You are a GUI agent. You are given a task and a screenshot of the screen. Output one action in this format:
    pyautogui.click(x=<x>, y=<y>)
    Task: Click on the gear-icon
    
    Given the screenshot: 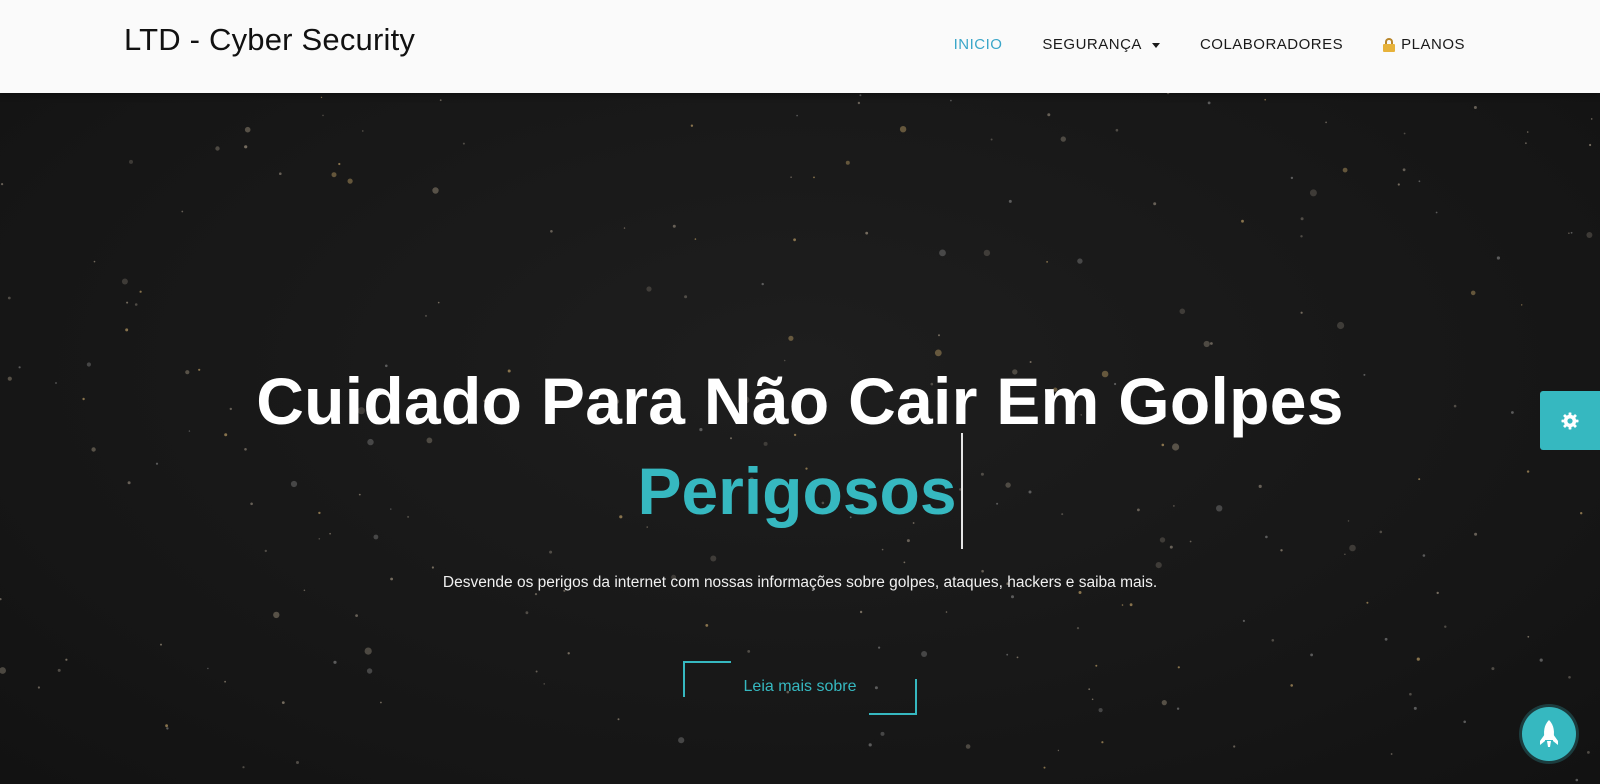 What is the action you would take?
    pyautogui.click(x=1570, y=420)
    